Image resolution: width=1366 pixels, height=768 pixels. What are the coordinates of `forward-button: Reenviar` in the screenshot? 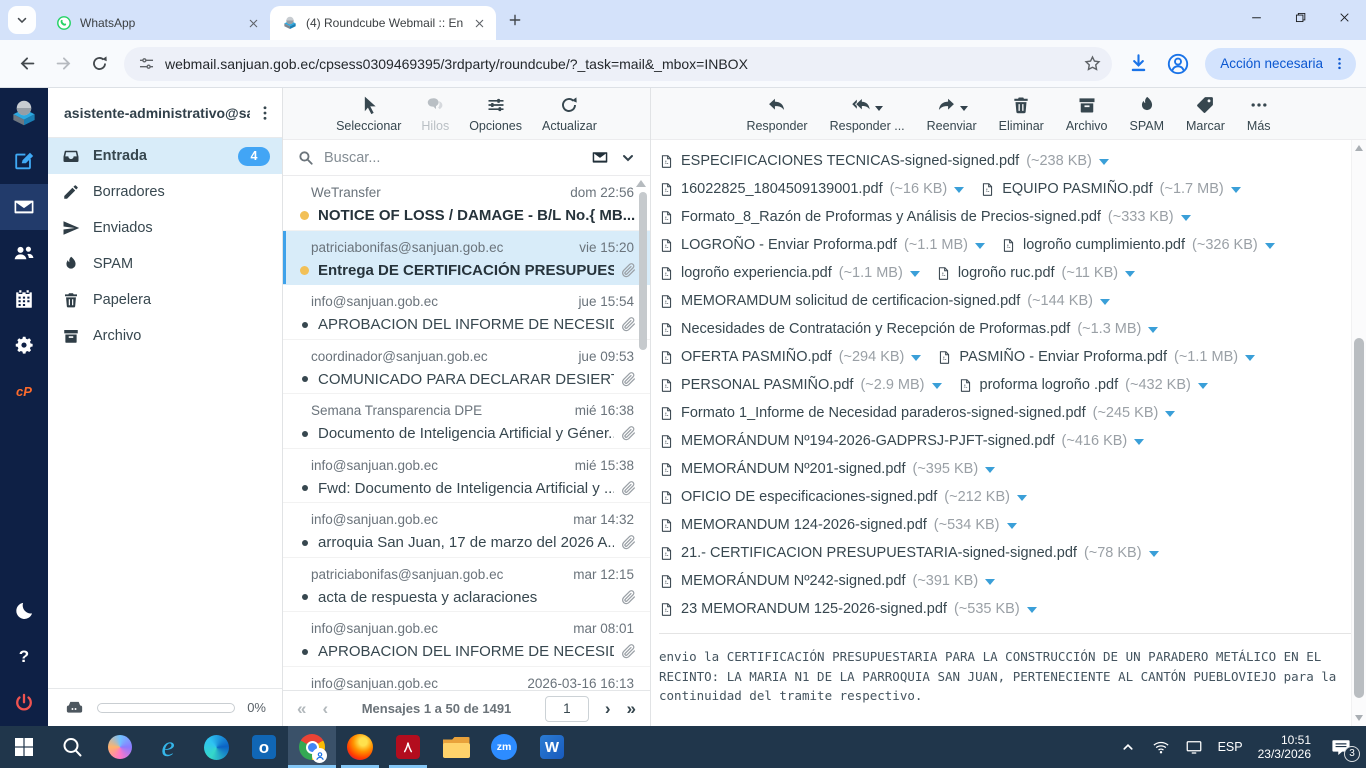 It's located at (952, 114).